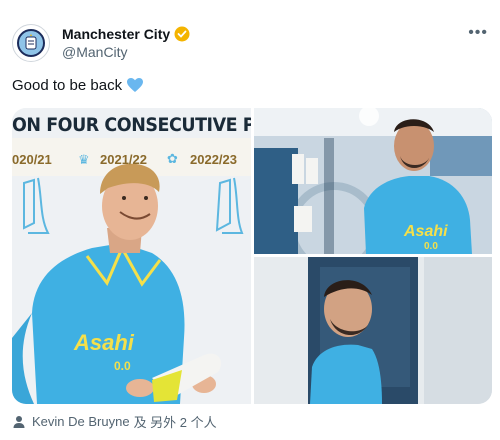 The width and height of the screenshot is (500, 440). I want to click on crown-icon: ♛, so click(84, 159).